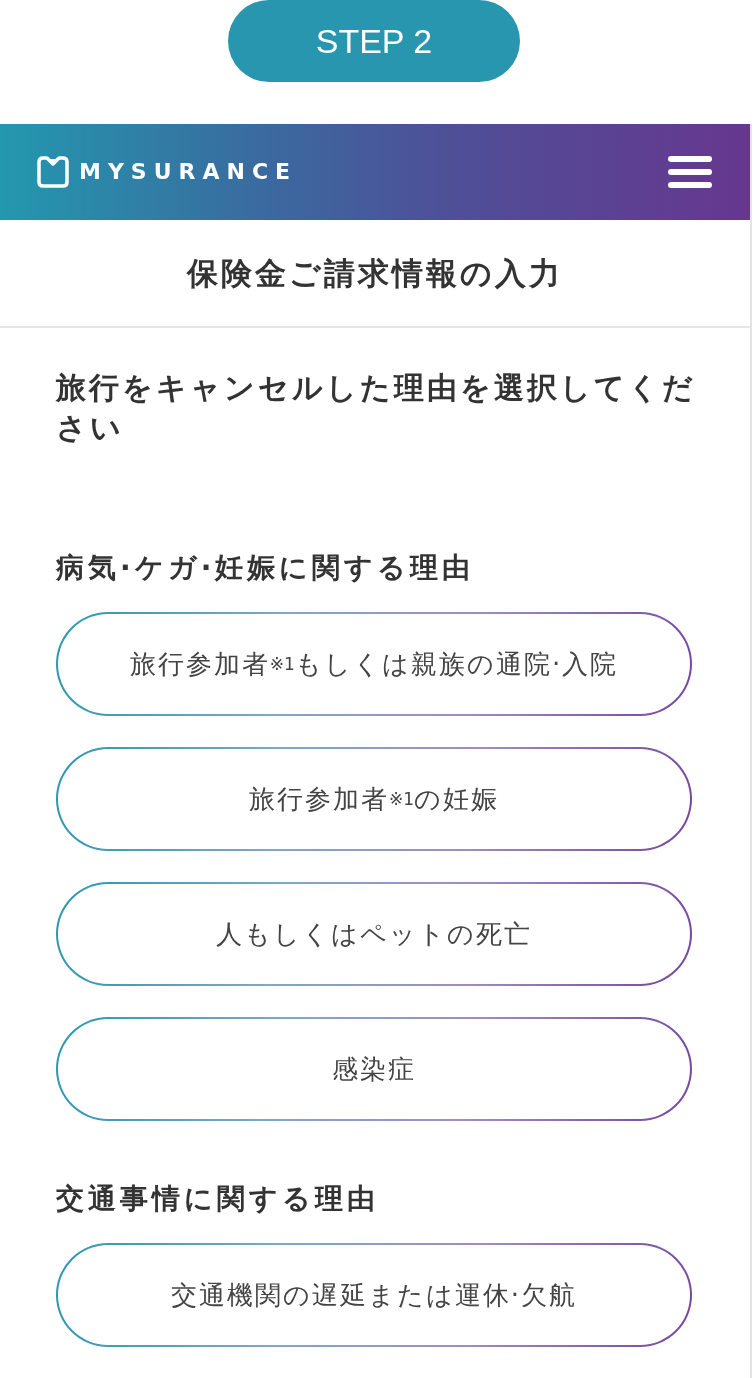 The height and width of the screenshot is (1378, 754). What do you see at coordinates (375, 273) in the screenshot?
I see `page-title: 保険金ご請求情報の入力` at bounding box center [375, 273].